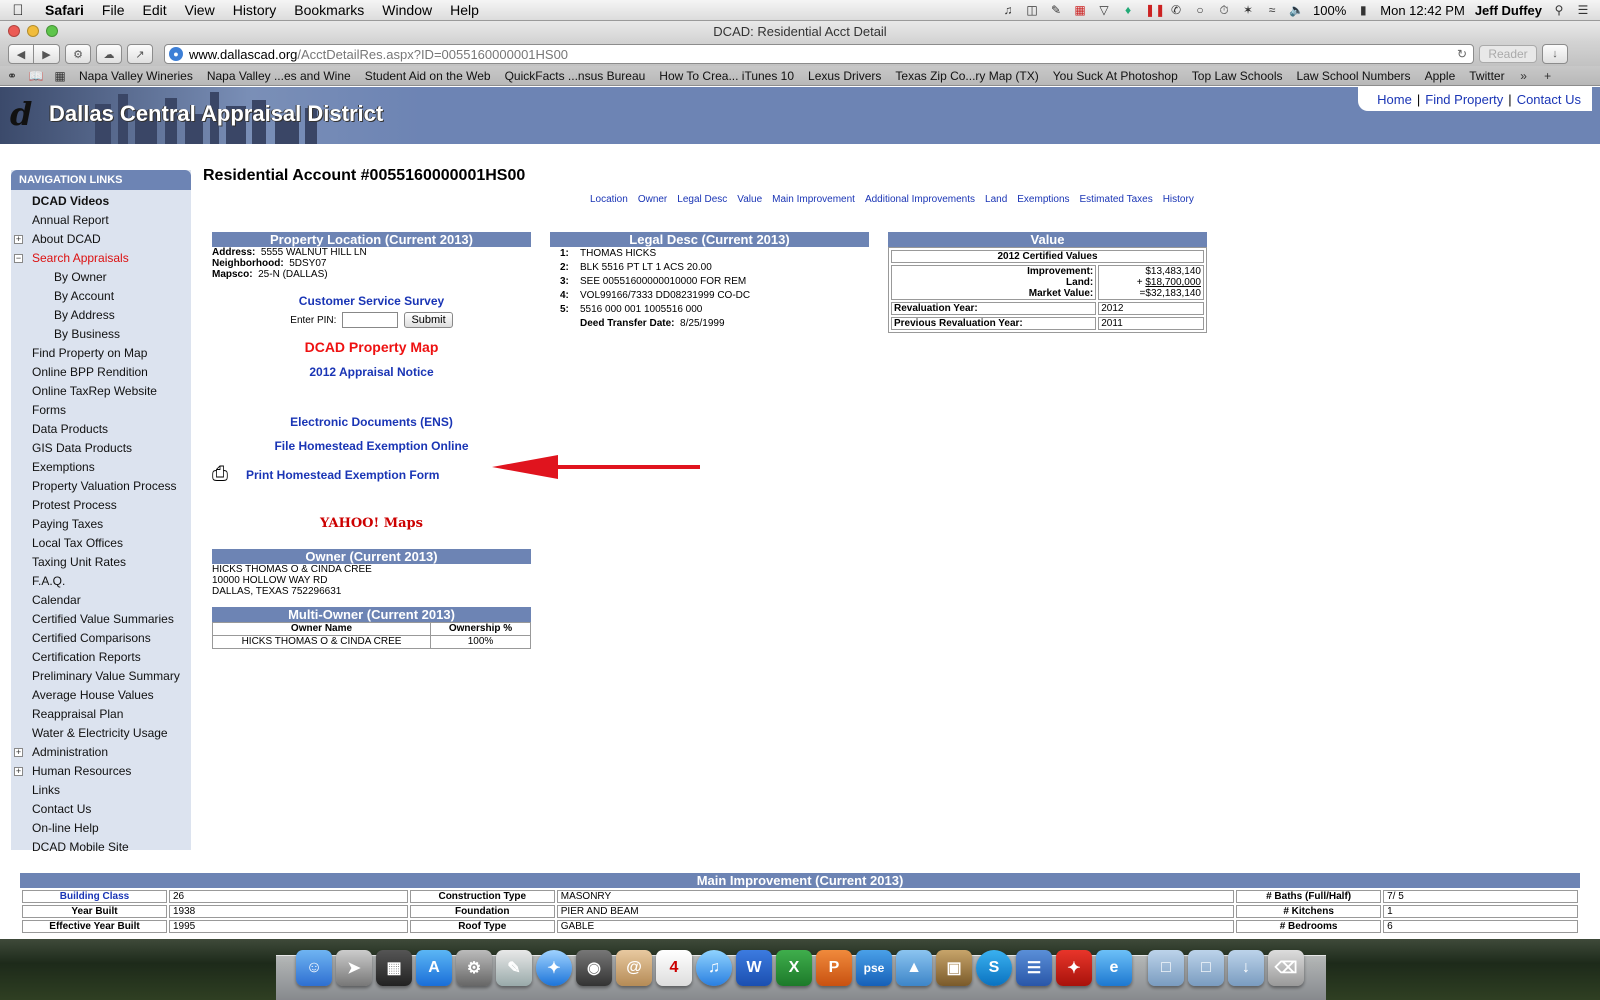 The width and height of the screenshot is (1600, 1000). Describe the element at coordinates (844, 76) in the screenshot. I see `bookmark-item: Lexus Drivers` at that location.